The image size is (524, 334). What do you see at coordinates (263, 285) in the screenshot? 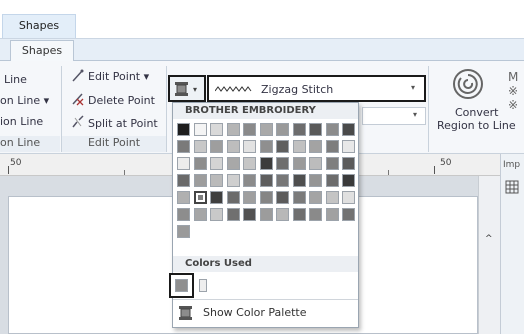
I see `colors-used-row` at bounding box center [263, 285].